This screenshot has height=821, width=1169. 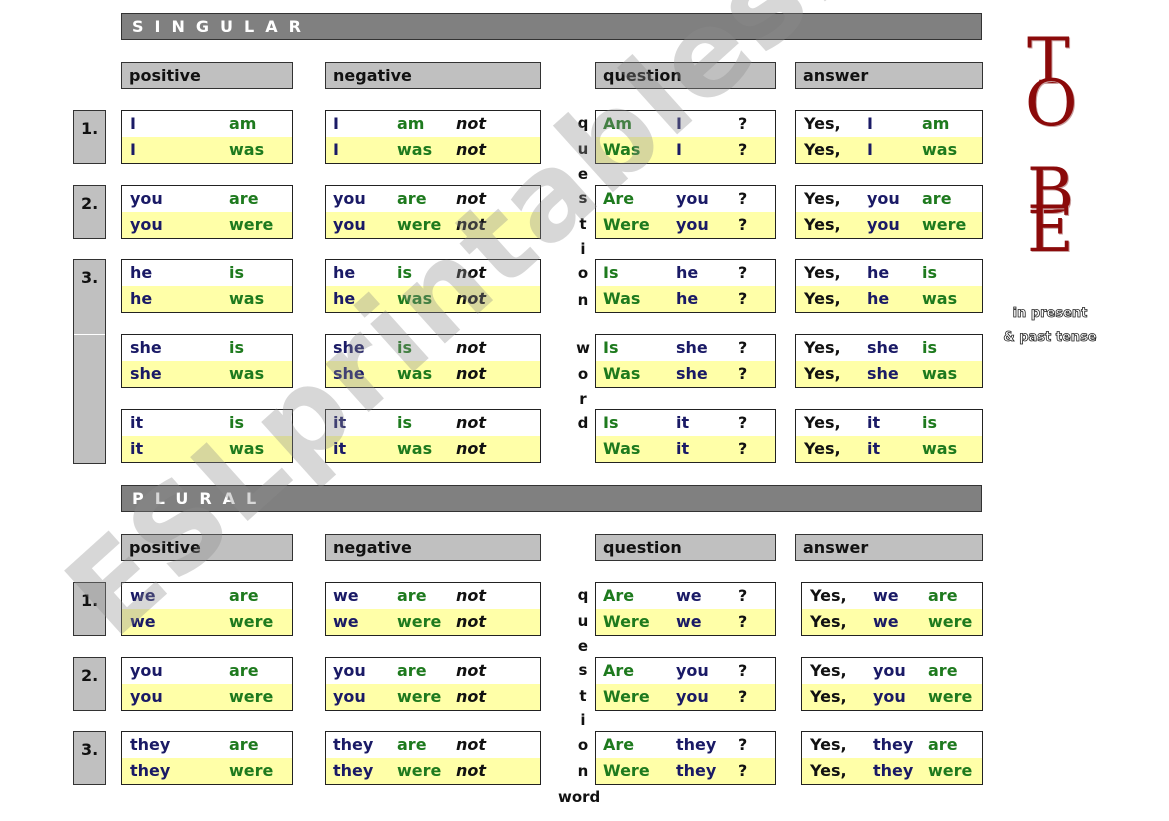 I want to click on verb-cell: Were, so click(x=626, y=224).